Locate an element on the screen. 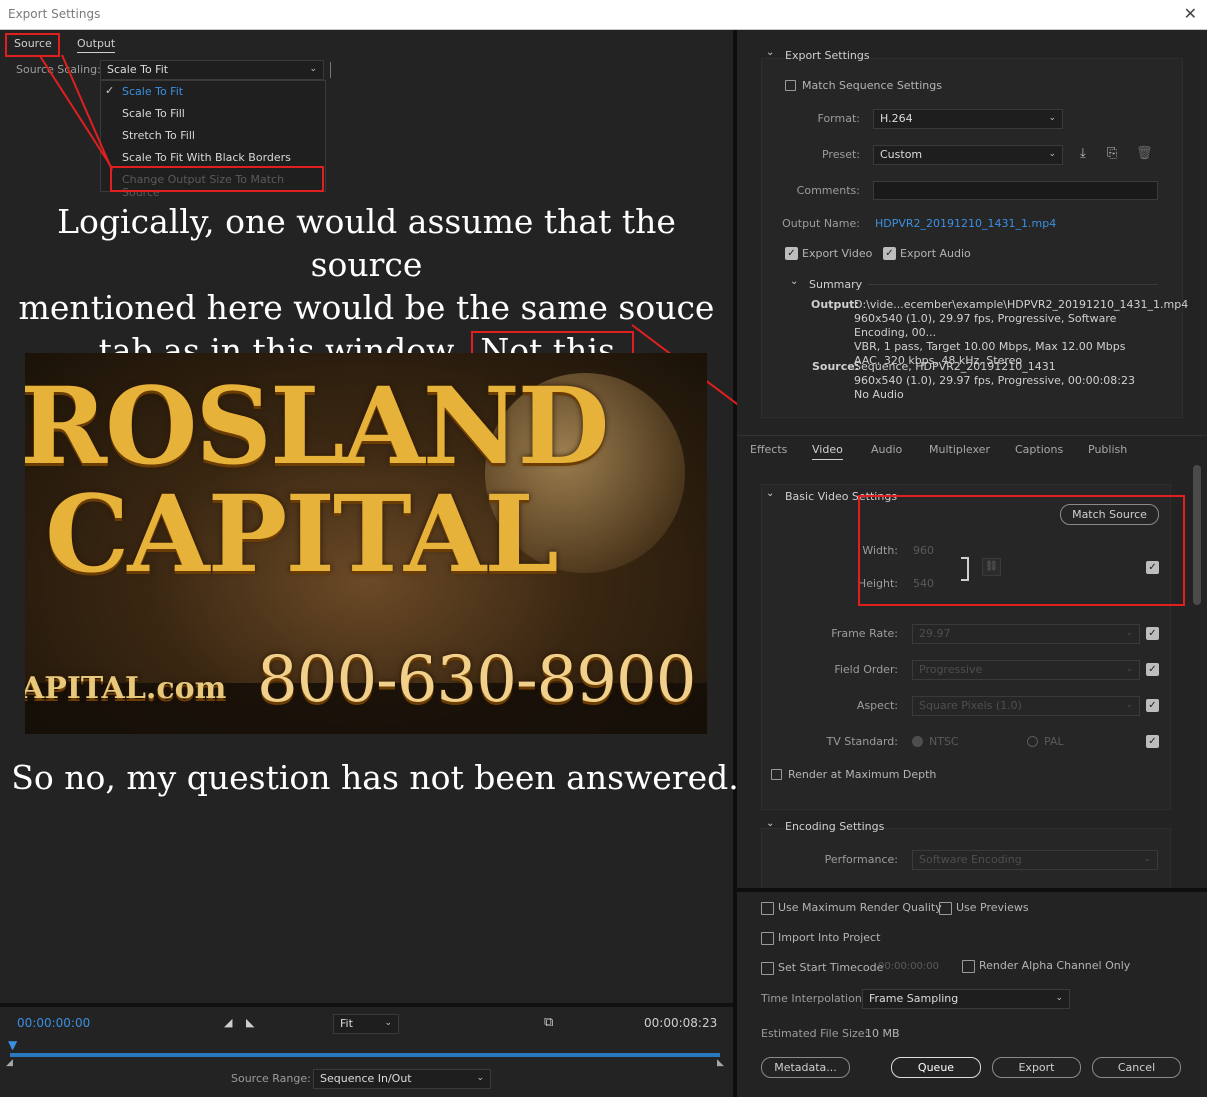  set-start-timecode-label: Set Start Timecode is located at coordinates (831, 967).